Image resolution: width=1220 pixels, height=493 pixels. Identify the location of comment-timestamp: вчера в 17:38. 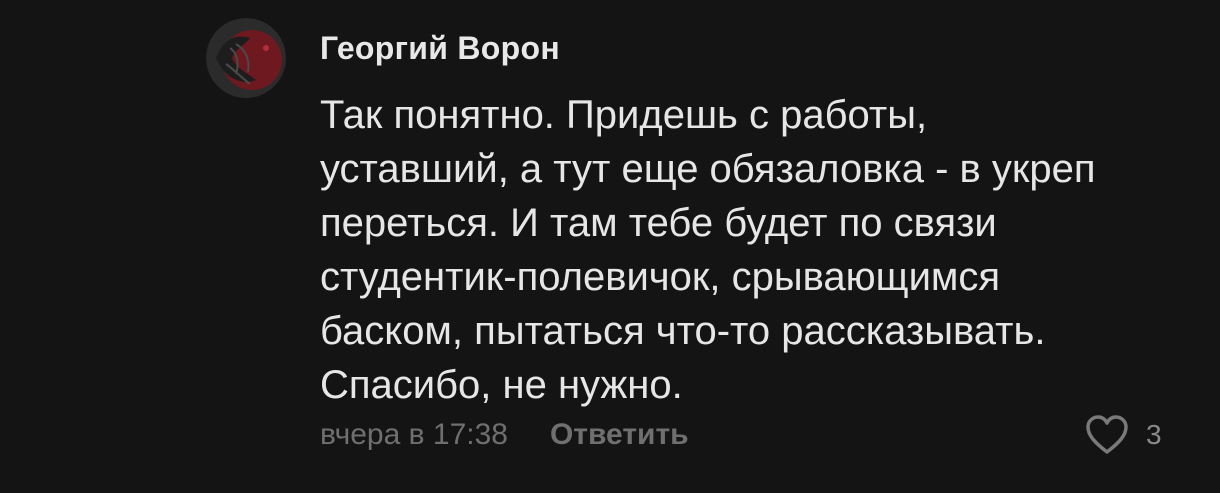
(414, 434).